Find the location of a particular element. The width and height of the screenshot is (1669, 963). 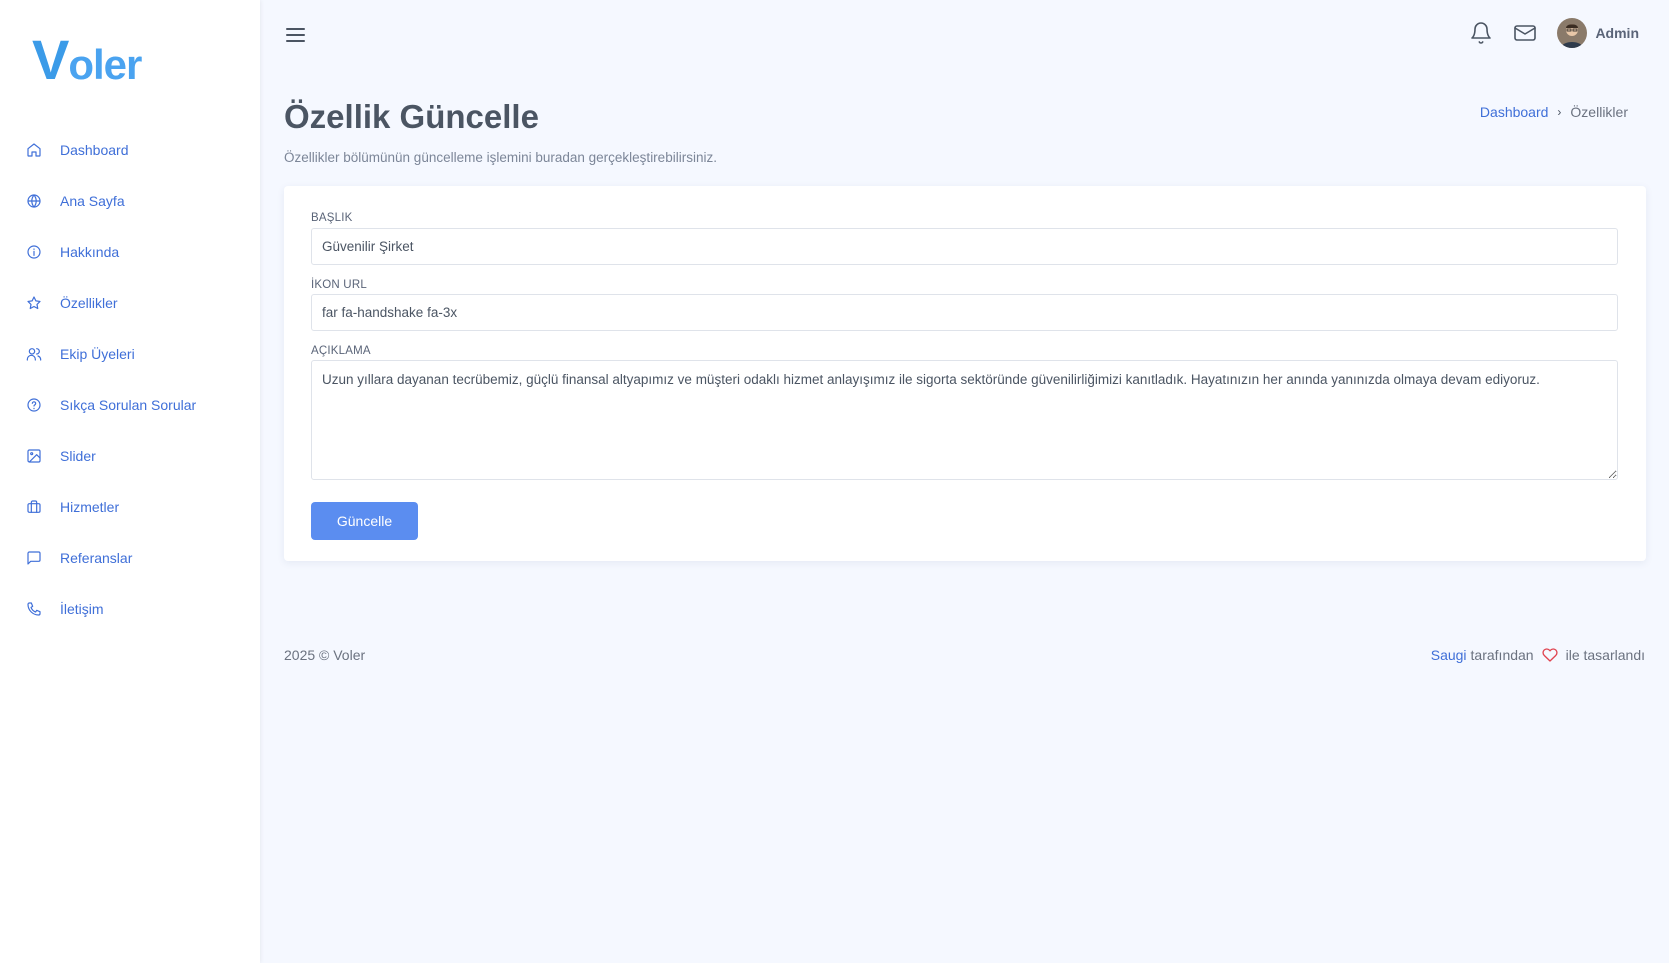

bell-icon is located at coordinates (1481, 33).